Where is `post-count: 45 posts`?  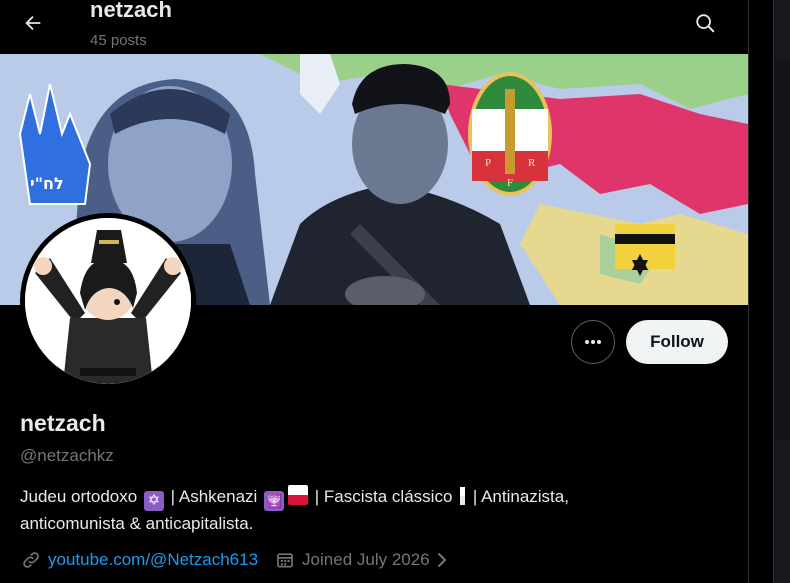 post-count: 45 posts is located at coordinates (118, 40).